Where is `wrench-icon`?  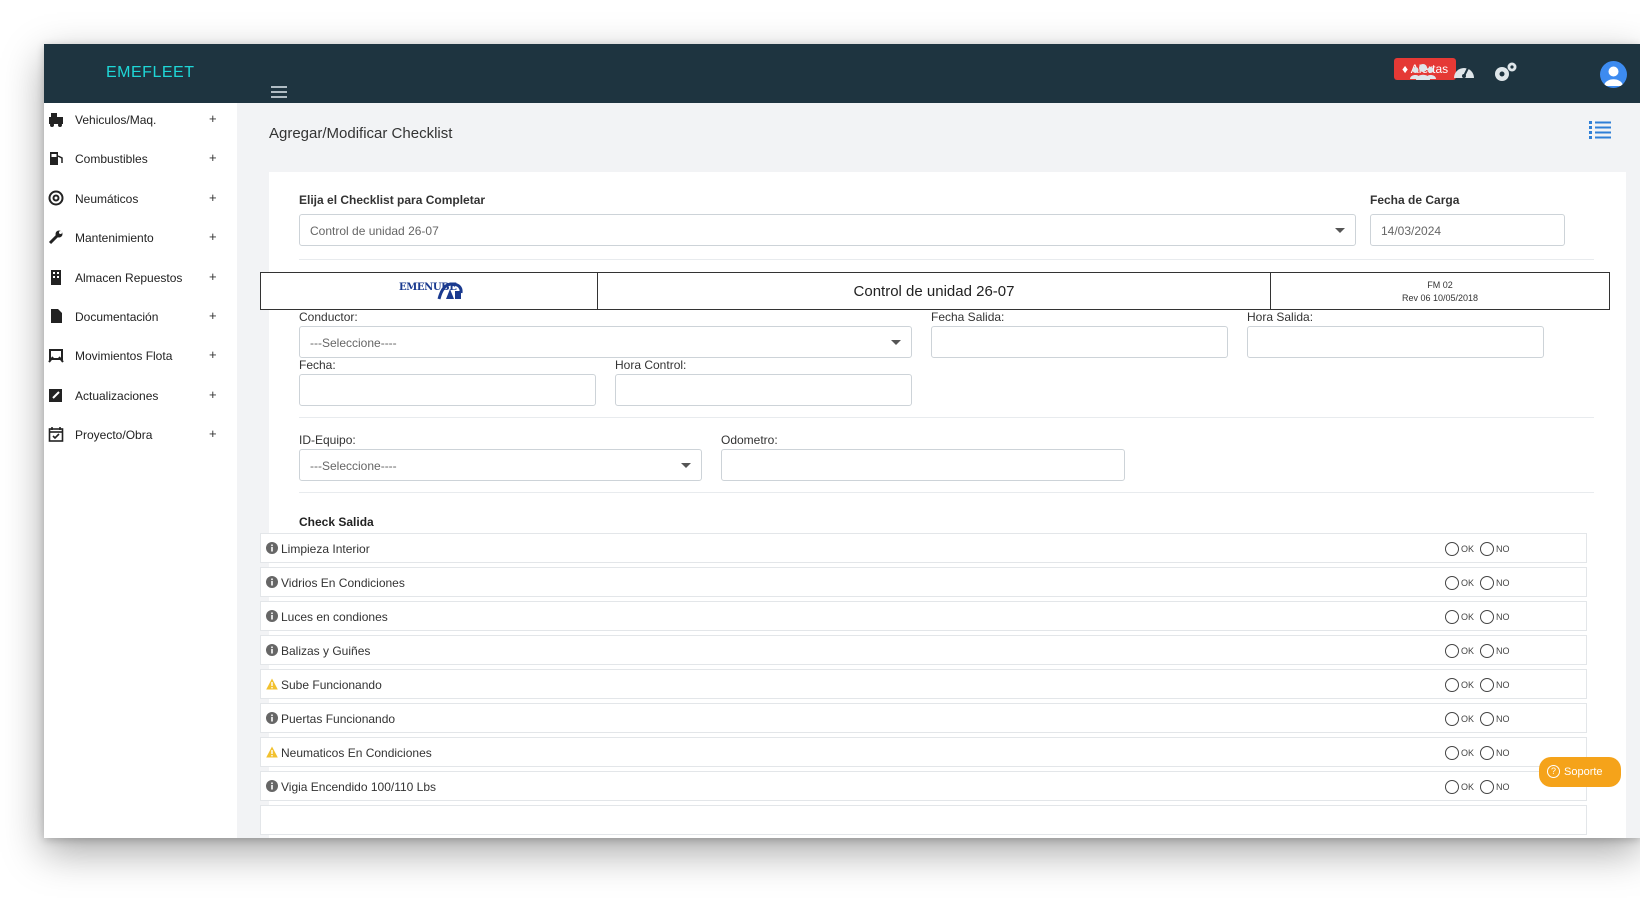 wrench-icon is located at coordinates (55, 237).